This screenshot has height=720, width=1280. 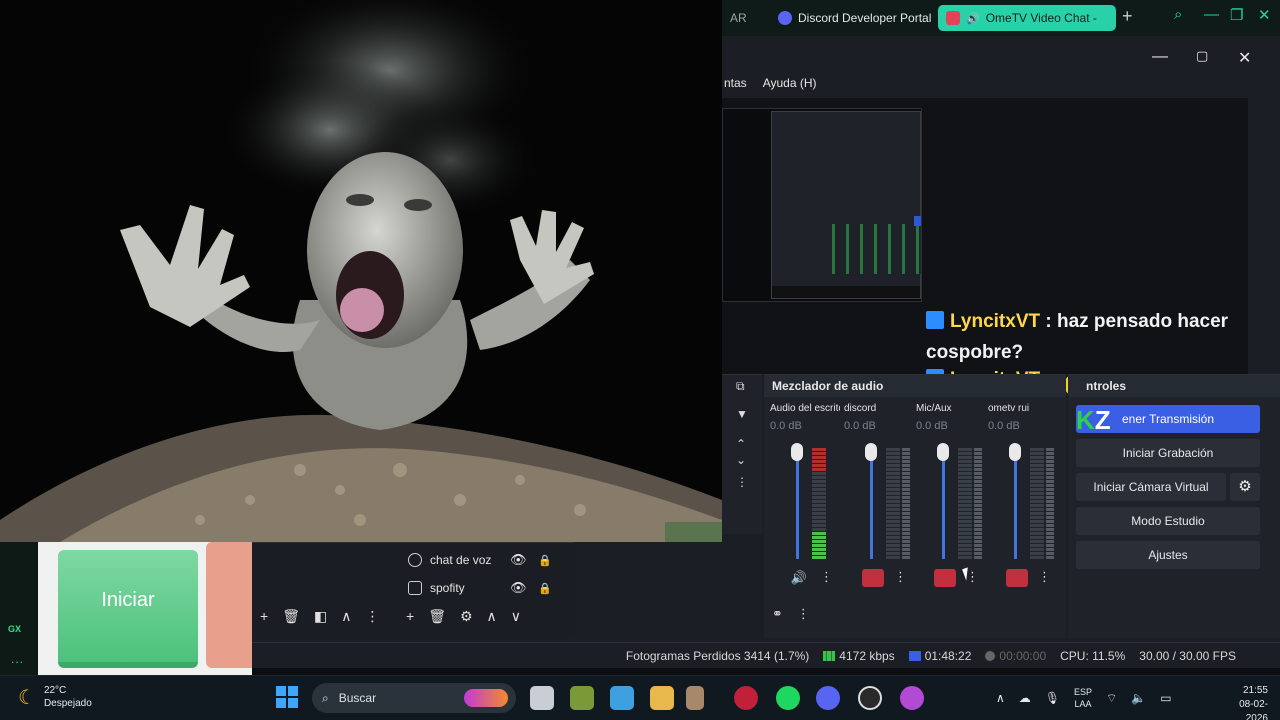 I want to click on muted-mic-icon, so click(x=945, y=578).